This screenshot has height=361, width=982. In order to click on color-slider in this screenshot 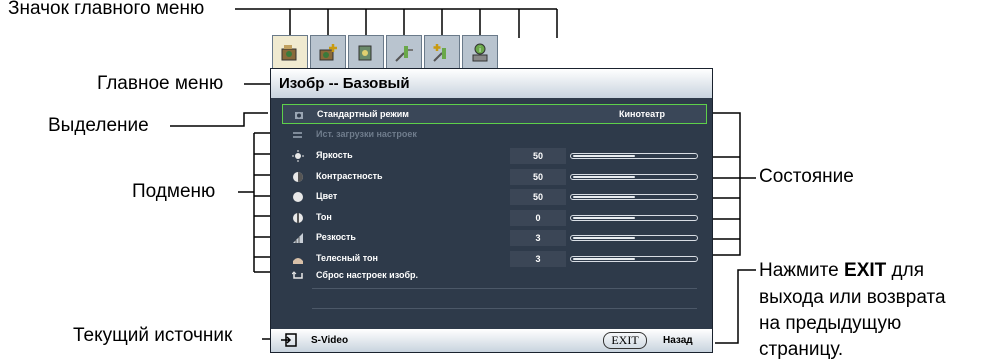, I will do `click(634, 197)`.